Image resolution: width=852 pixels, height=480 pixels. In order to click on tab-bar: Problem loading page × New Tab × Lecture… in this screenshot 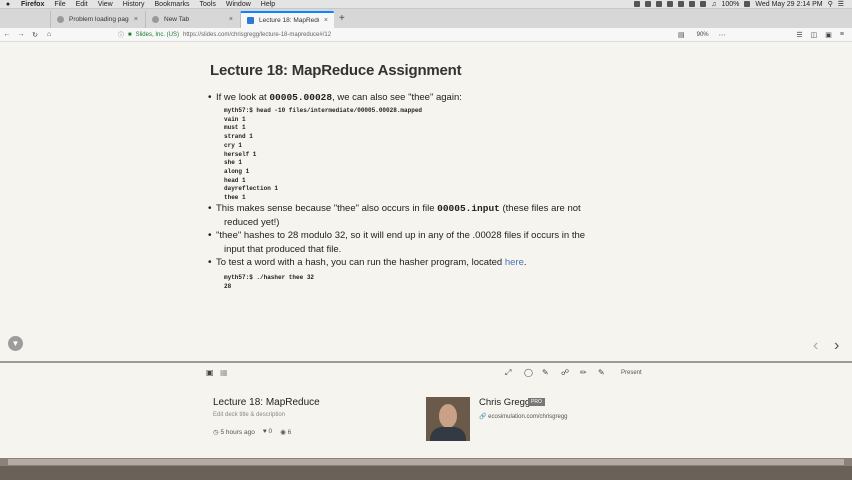, I will do `click(426, 18)`.